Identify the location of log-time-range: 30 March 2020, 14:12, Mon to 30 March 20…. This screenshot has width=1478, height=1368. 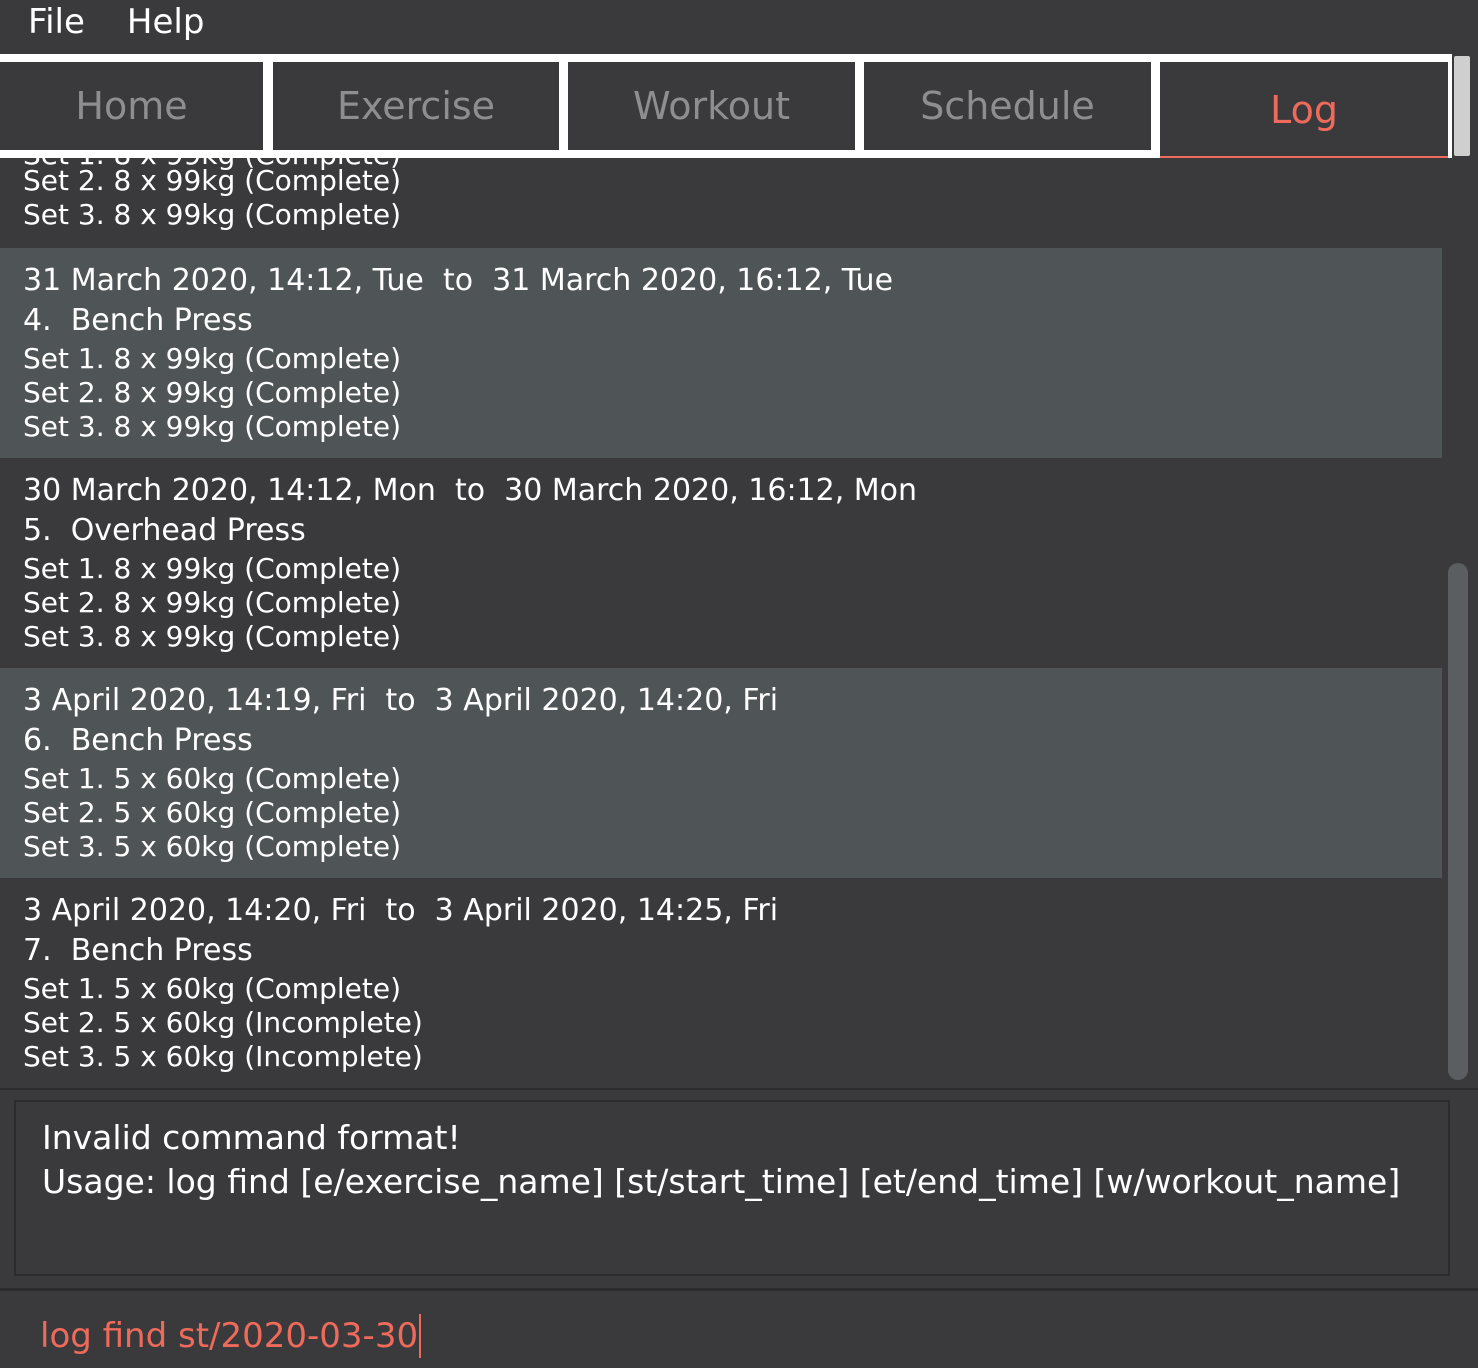
(470, 490).